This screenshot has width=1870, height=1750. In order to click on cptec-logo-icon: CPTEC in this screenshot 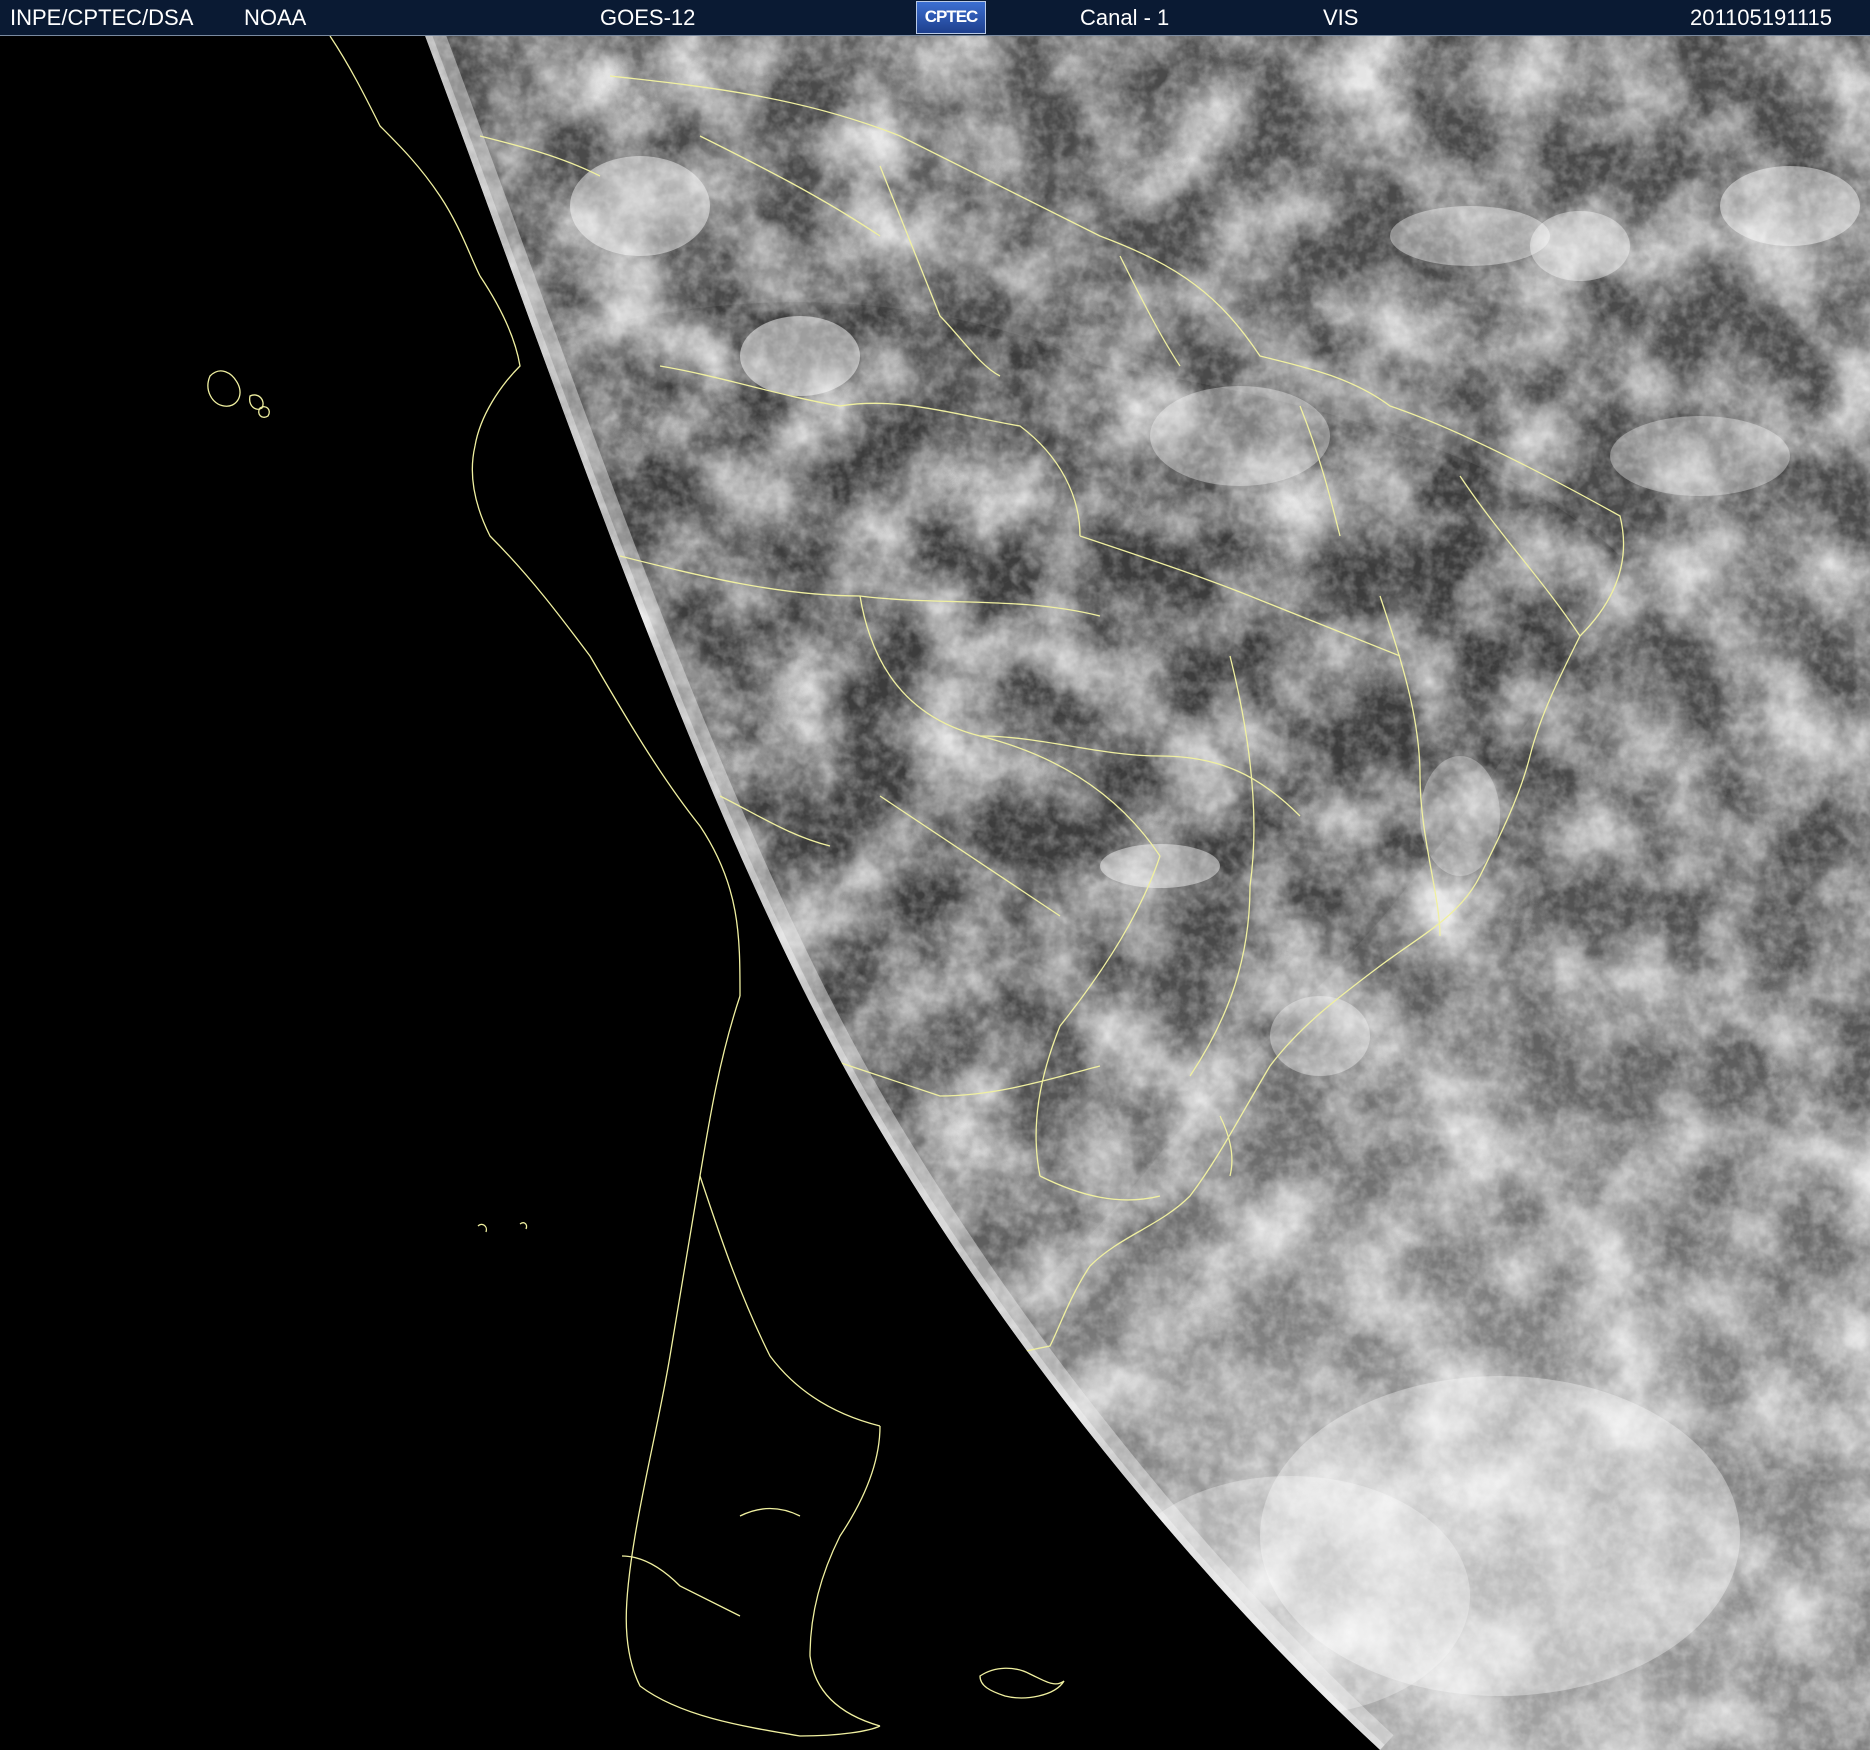, I will do `click(951, 17)`.